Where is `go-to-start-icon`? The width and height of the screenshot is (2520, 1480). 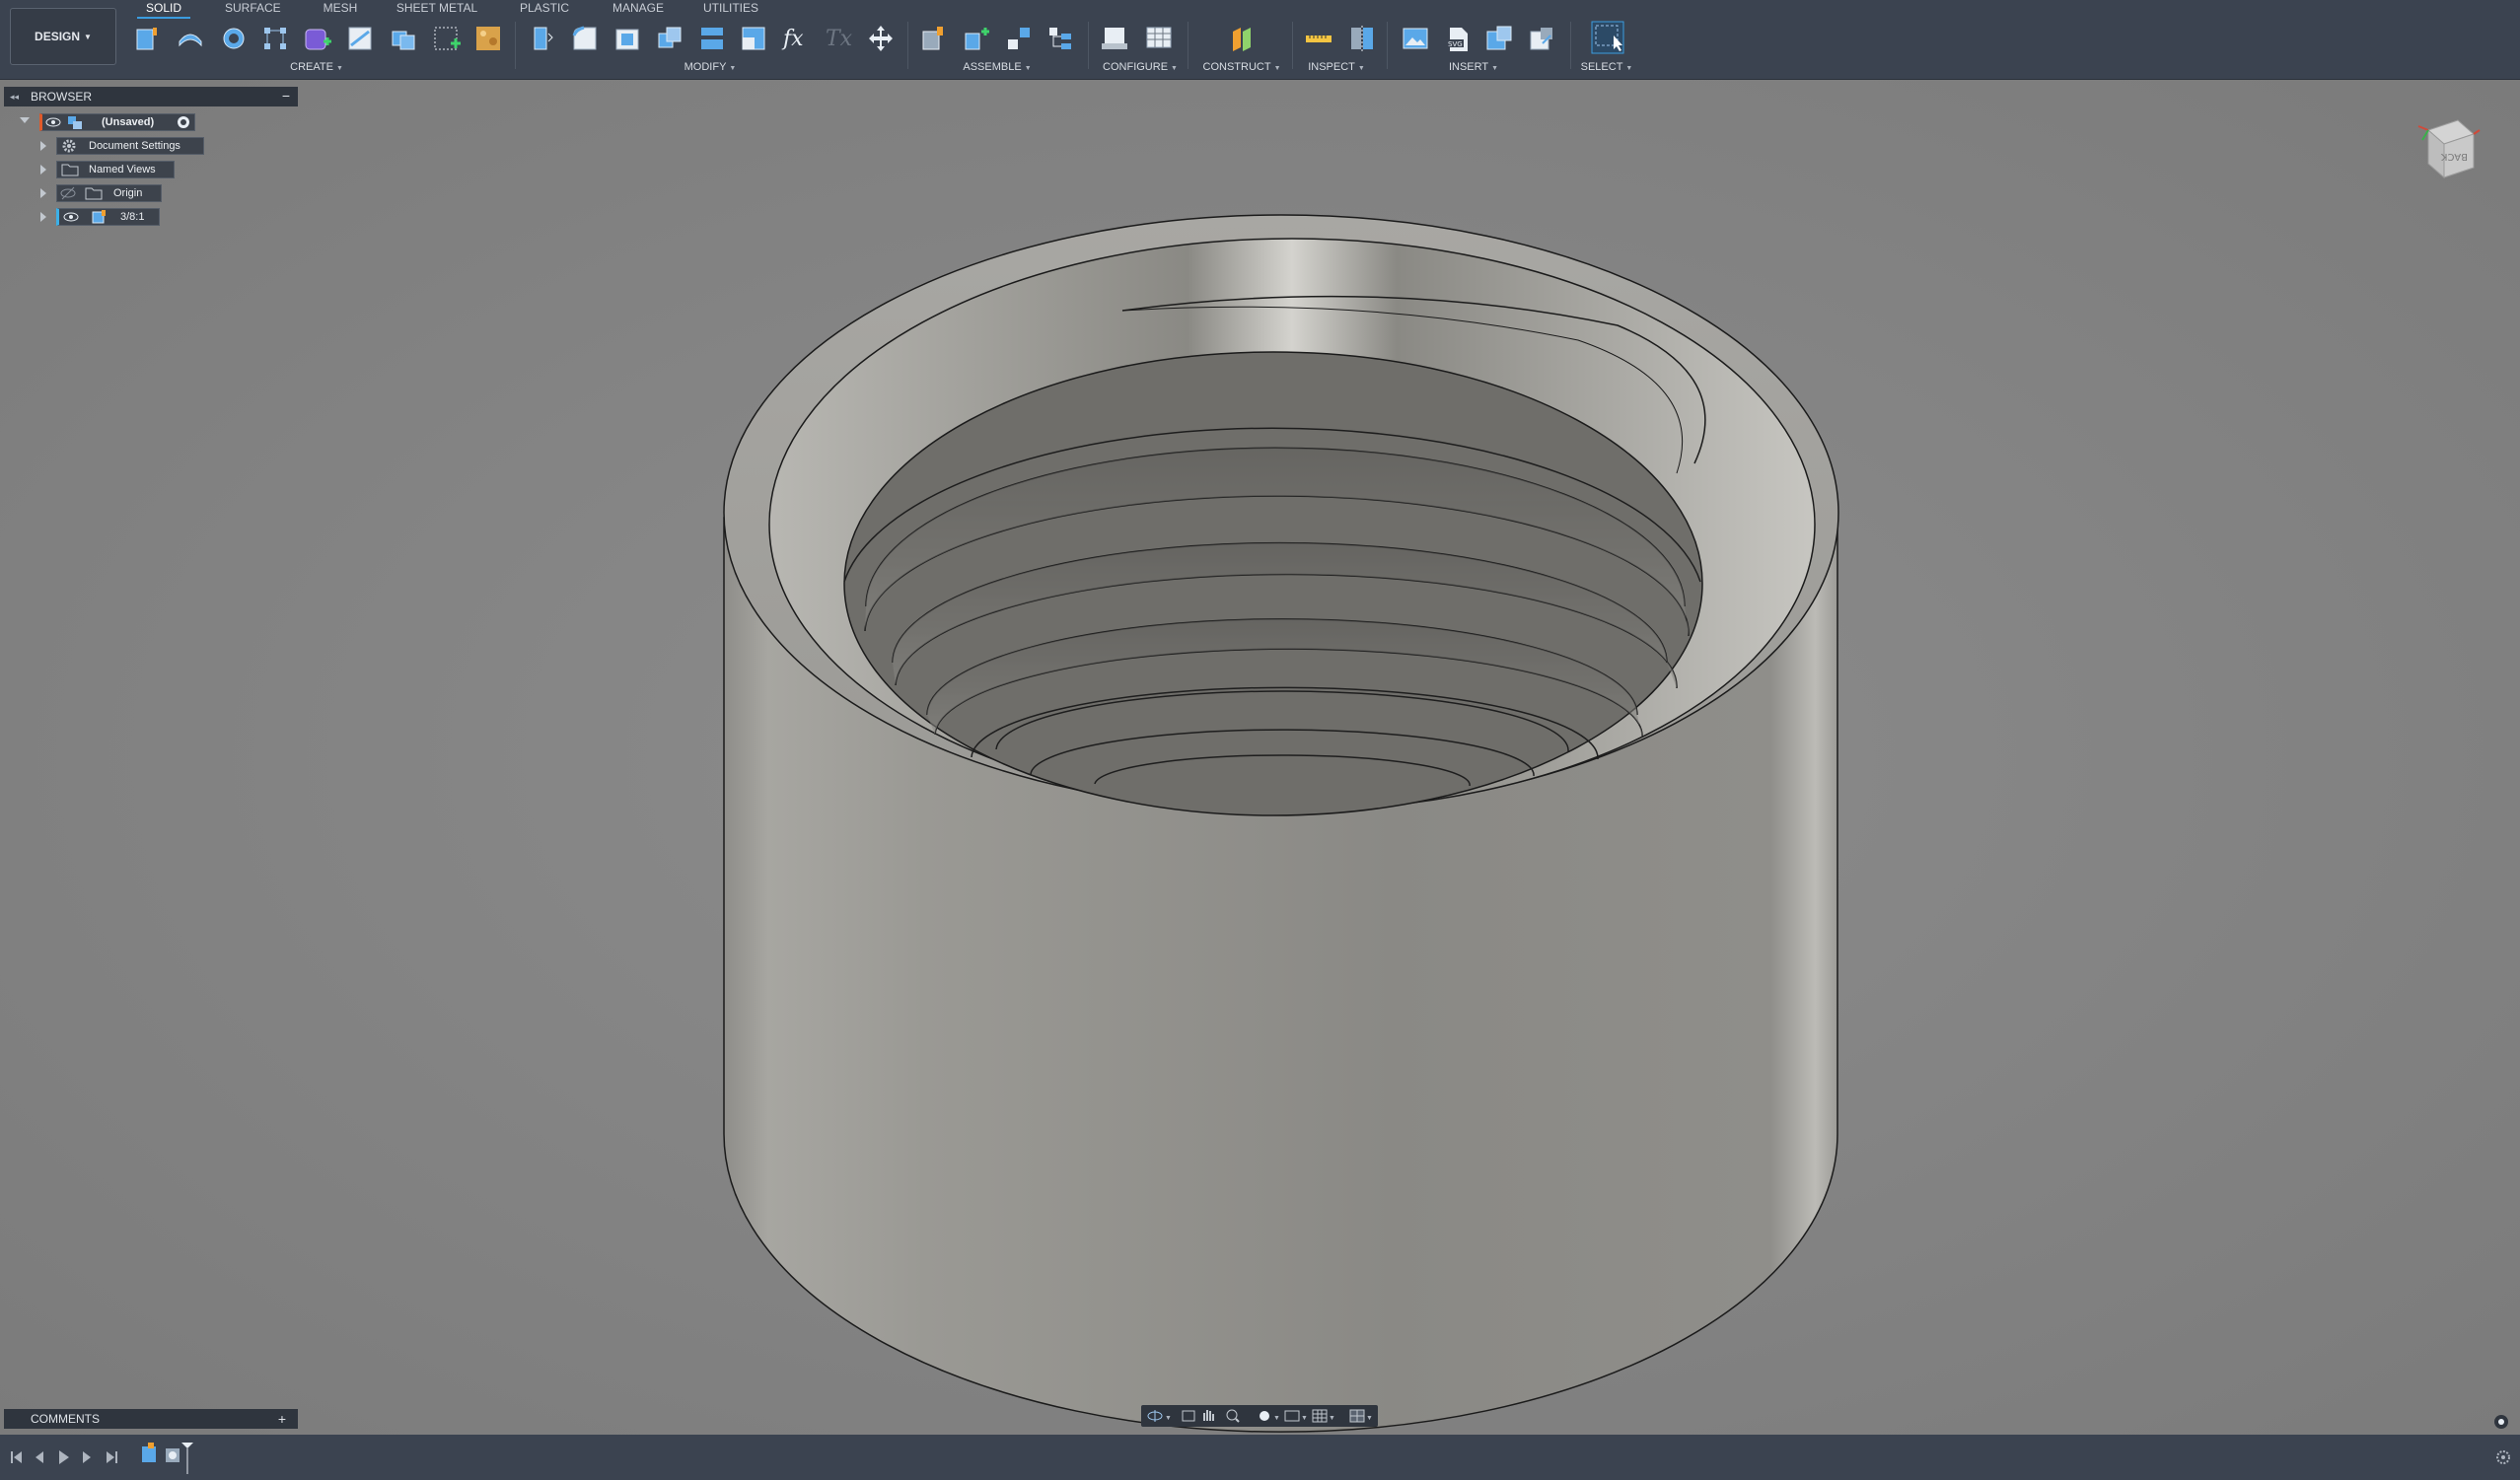
go-to-start-icon is located at coordinates (16, 1457).